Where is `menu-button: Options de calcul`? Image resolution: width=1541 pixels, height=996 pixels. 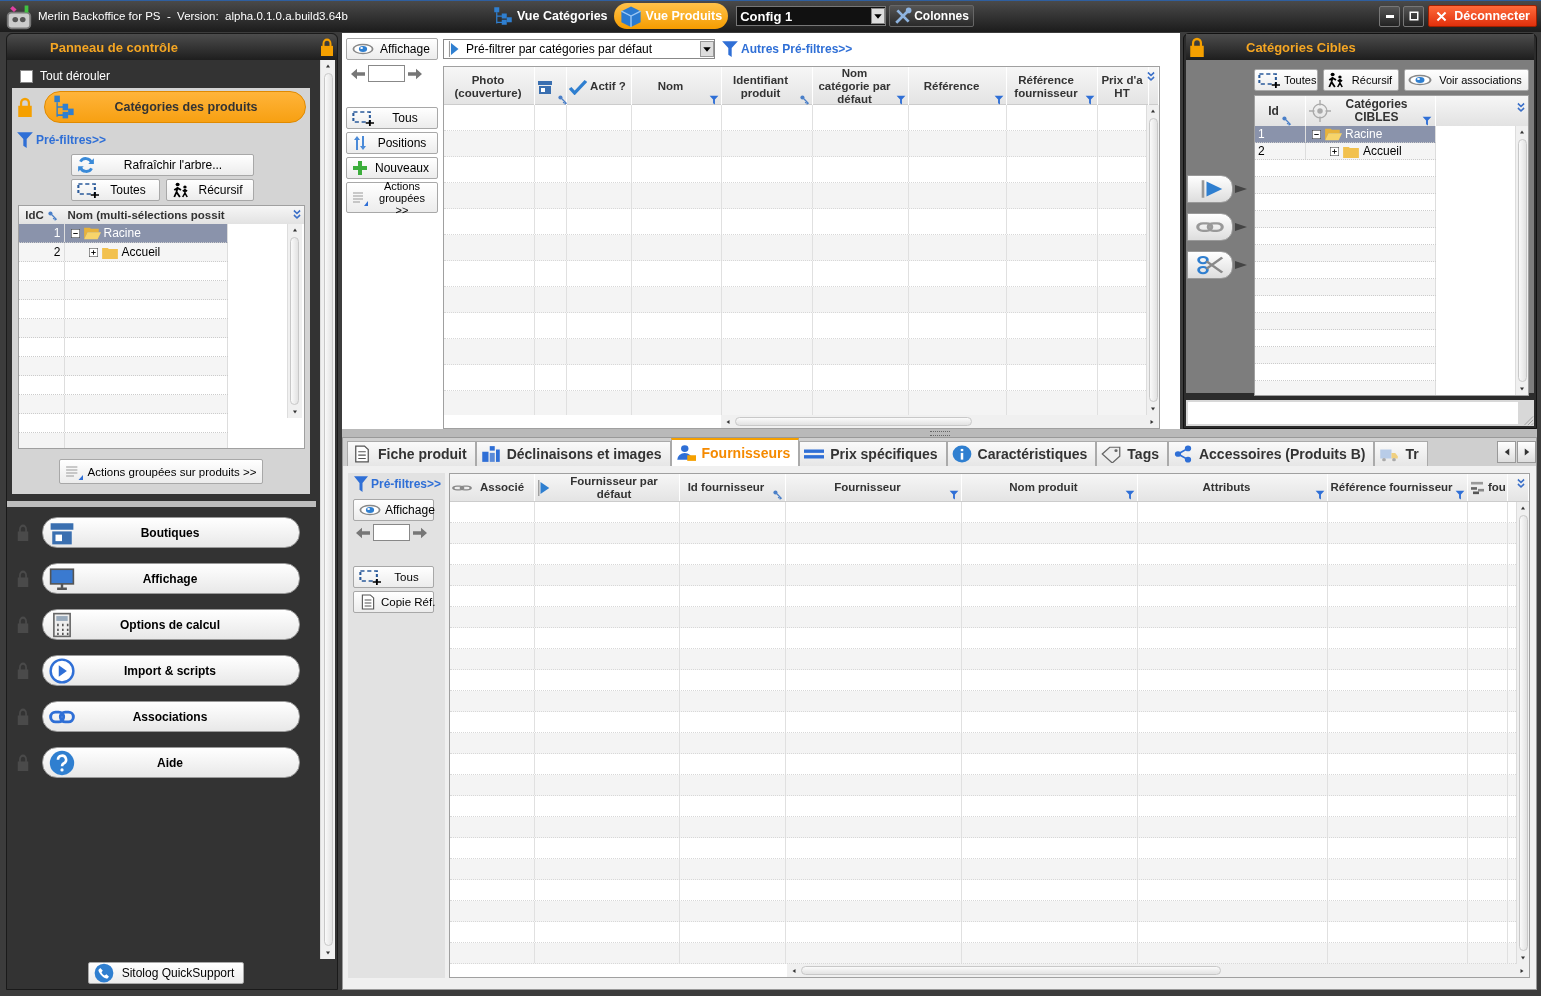 menu-button: Options de calcul is located at coordinates (171, 624).